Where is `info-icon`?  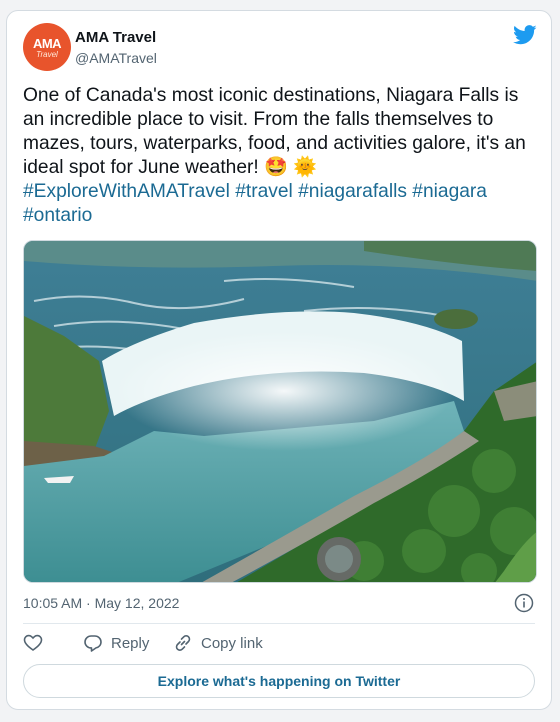 info-icon is located at coordinates (524, 603).